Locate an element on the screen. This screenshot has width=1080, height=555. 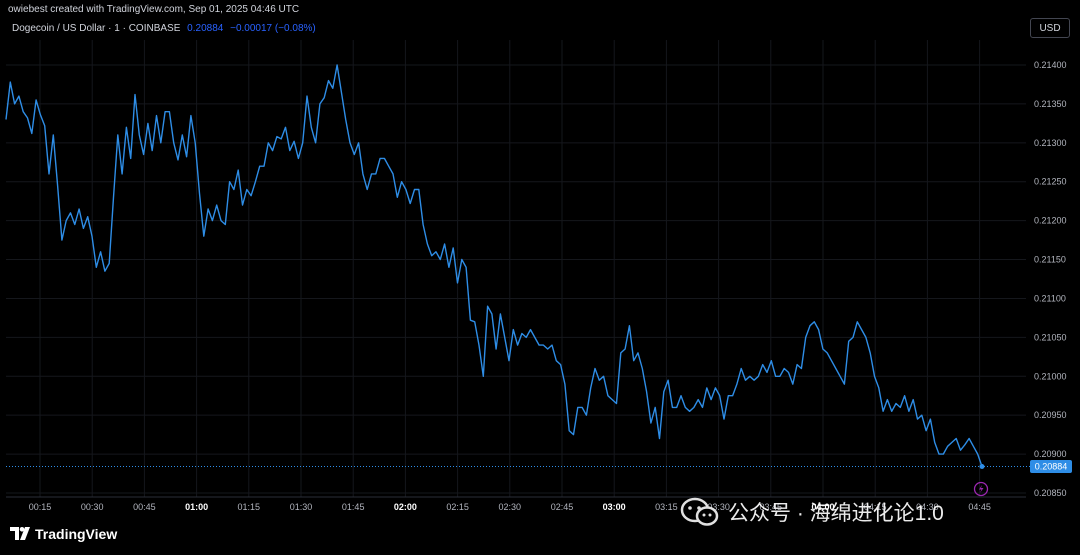
time-tick-label: 00:45 is located at coordinates (144, 507).